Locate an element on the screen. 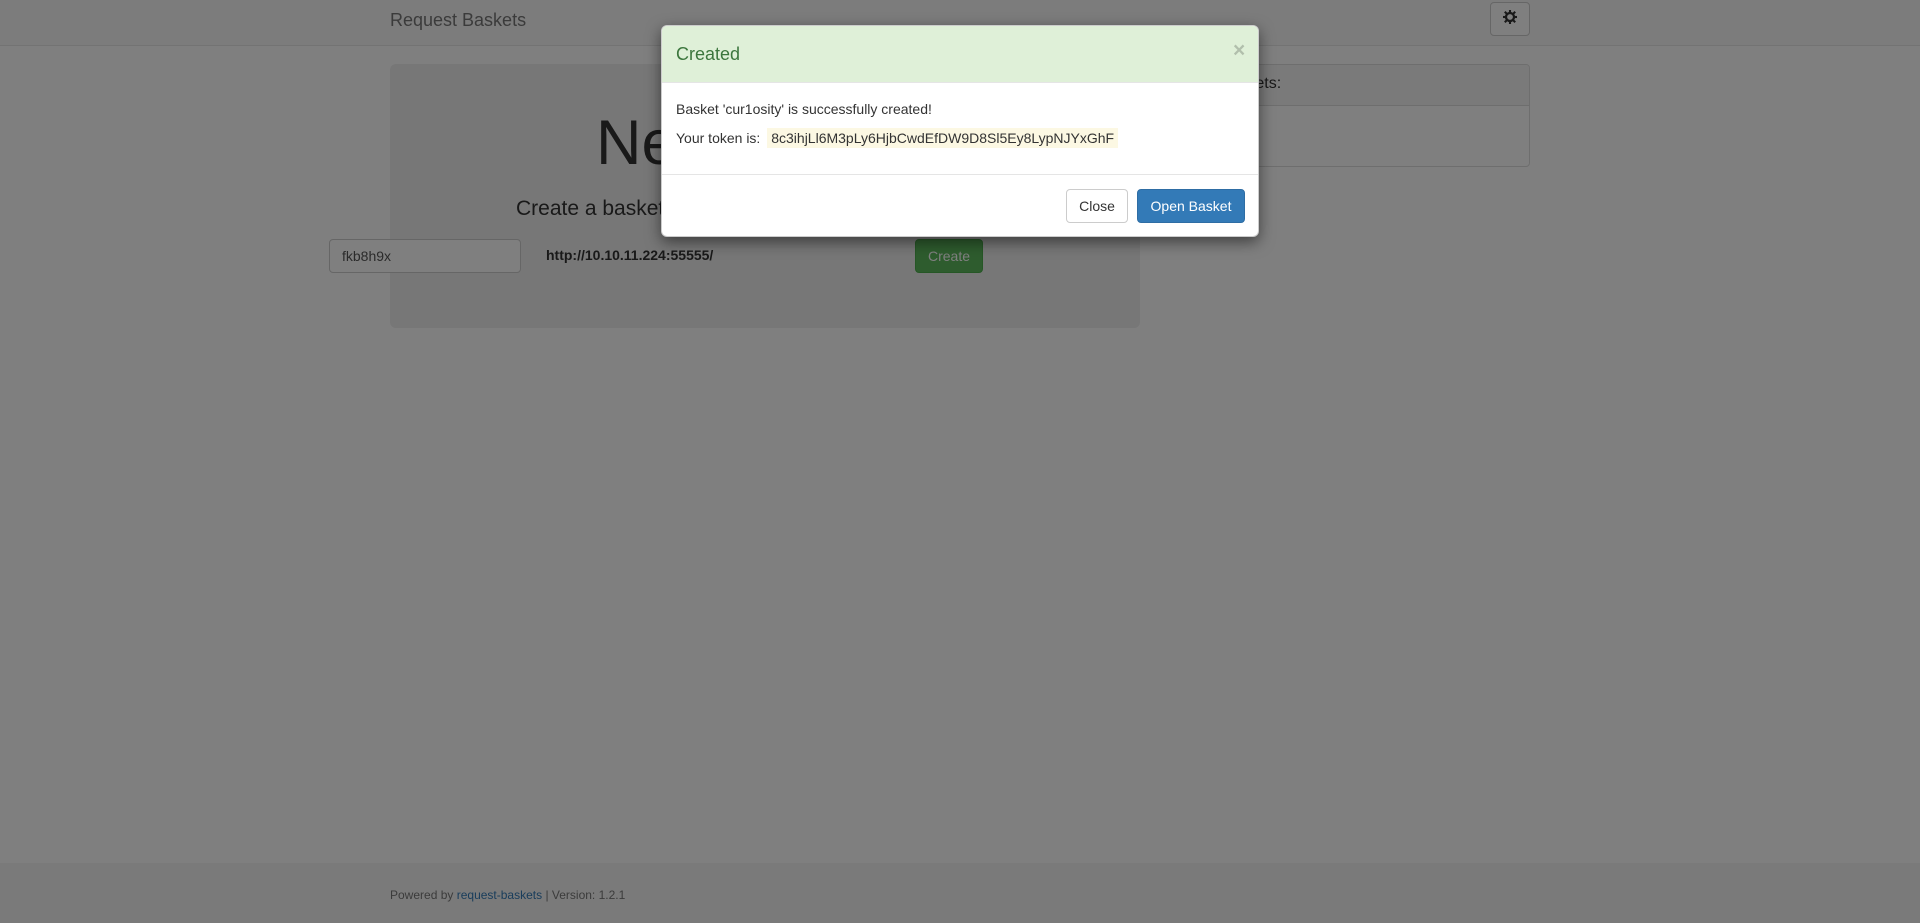  close-button: Close is located at coordinates (1097, 206).